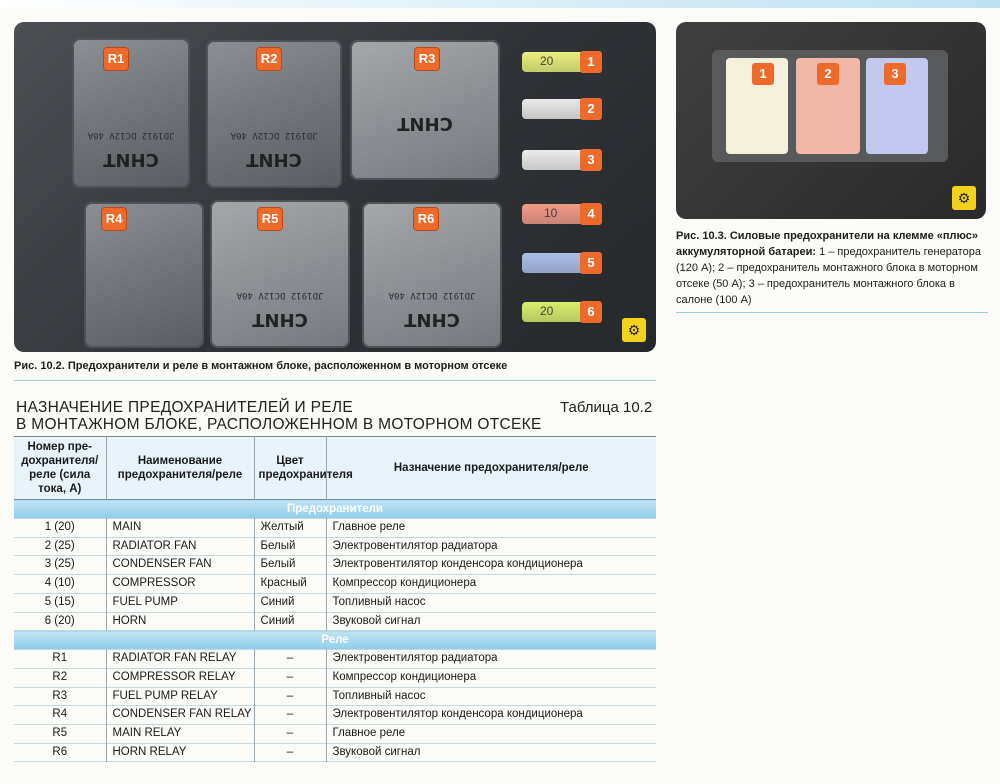 Image resolution: width=1000 pixels, height=784 pixels. Describe the element at coordinates (547, 61) in the screenshot. I see `fuse-rating: 20` at that location.